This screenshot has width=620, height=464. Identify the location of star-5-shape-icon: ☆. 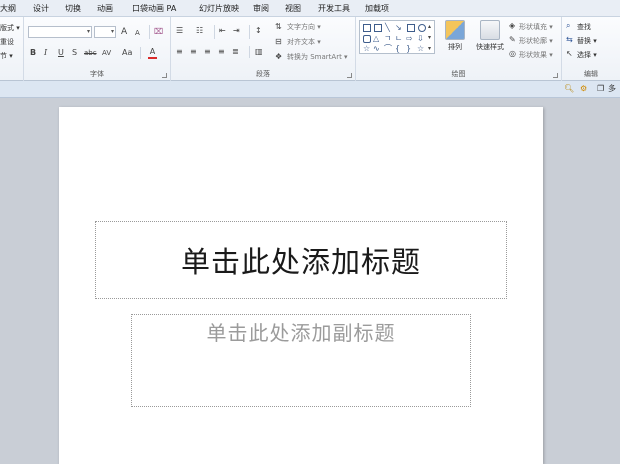
(420, 49).